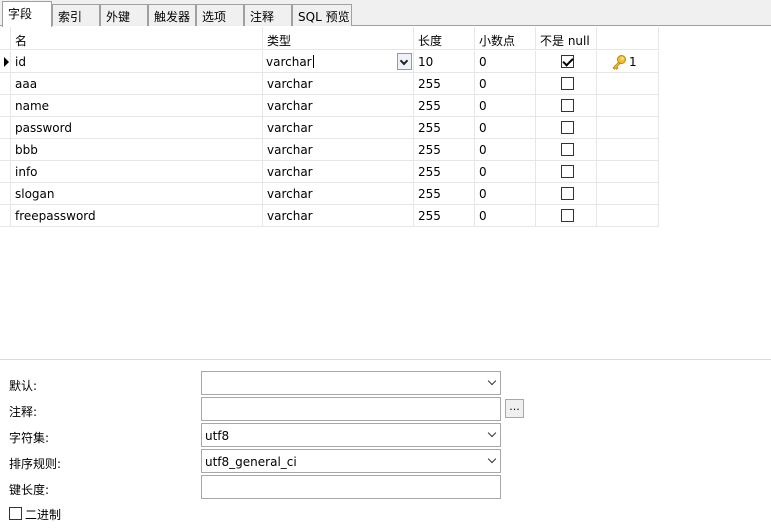 The height and width of the screenshot is (531, 771). Describe the element at coordinates (619, 62) in the screenshot. I see `key-icon` at that location.